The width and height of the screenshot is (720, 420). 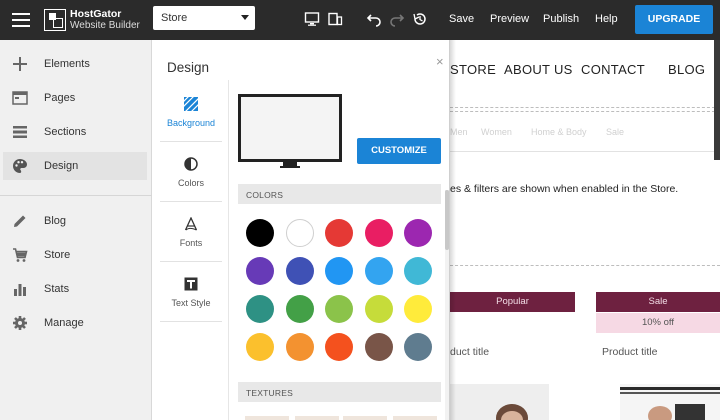 What do you see at coordinates (76, 195) in the screenshot?
I see `sidebar-divider` at bounding box center [76, 195].